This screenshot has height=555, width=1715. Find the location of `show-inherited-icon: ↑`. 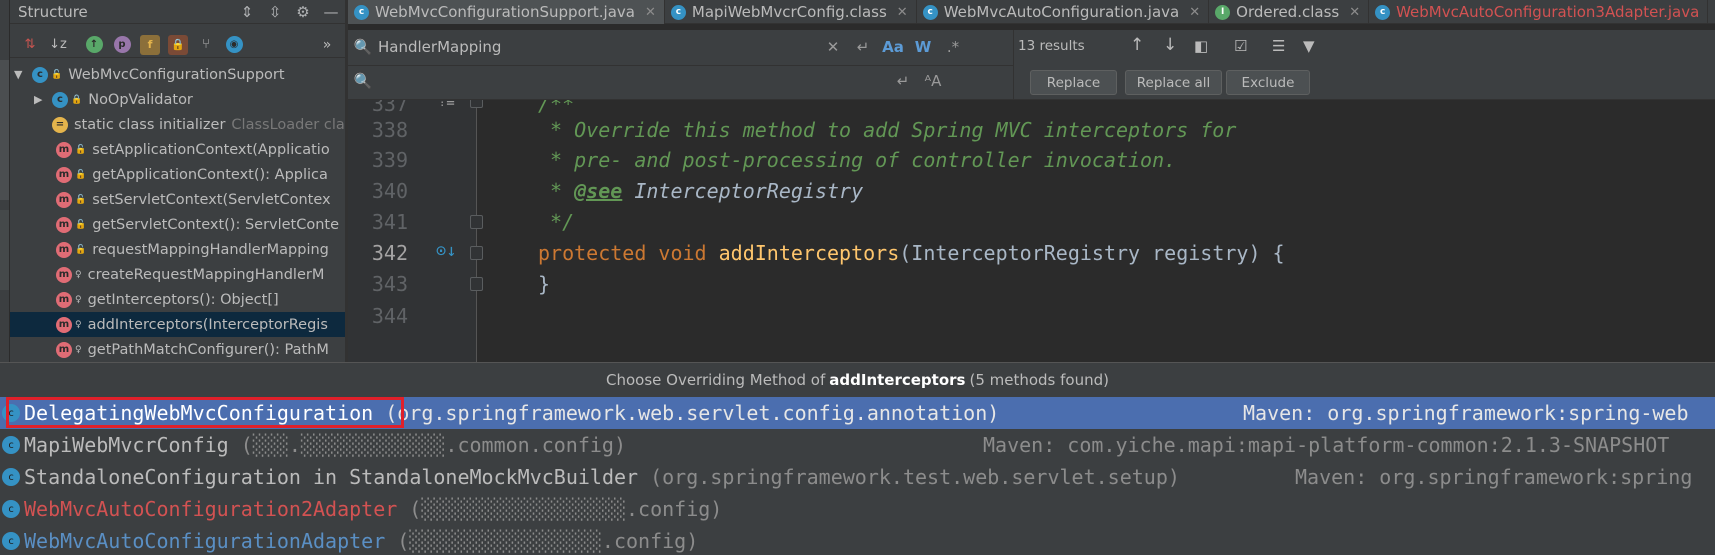

show-inherited-icon: ↑ is located at coordinates (94, 45).